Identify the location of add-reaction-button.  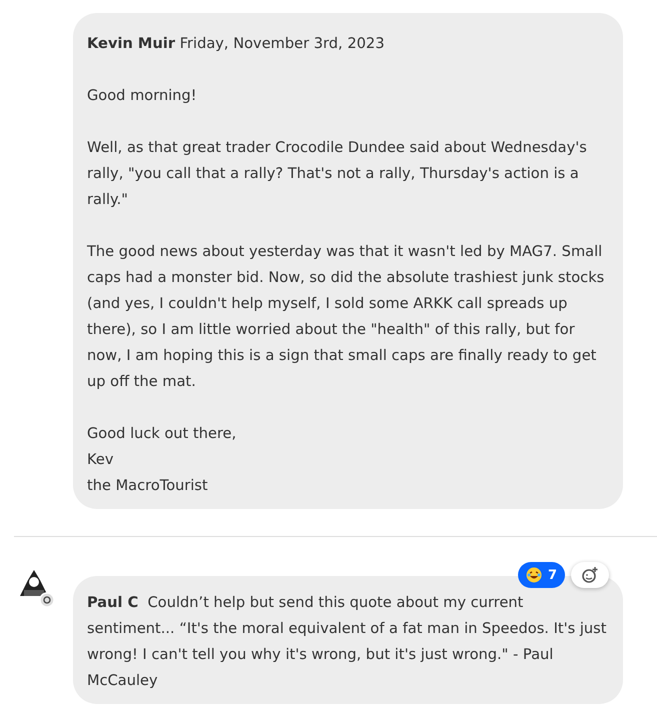
(590, 575).